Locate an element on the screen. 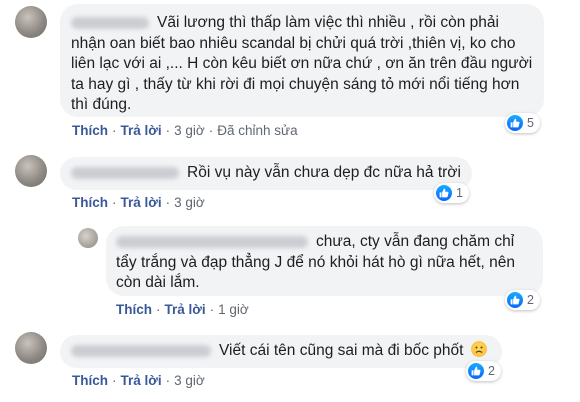 The width and height of the screenshot is (580, 402). edited-label: Đã chỉnh sửa is located at coordinates (257, 130).